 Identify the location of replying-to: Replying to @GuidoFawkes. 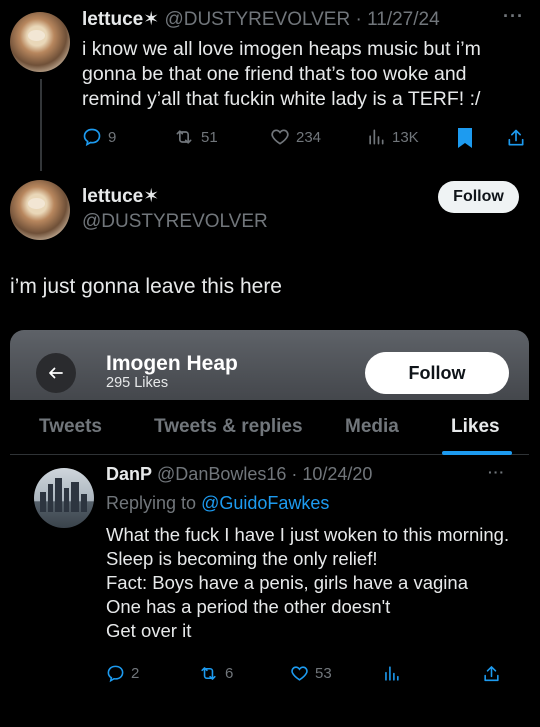
(217, 503).